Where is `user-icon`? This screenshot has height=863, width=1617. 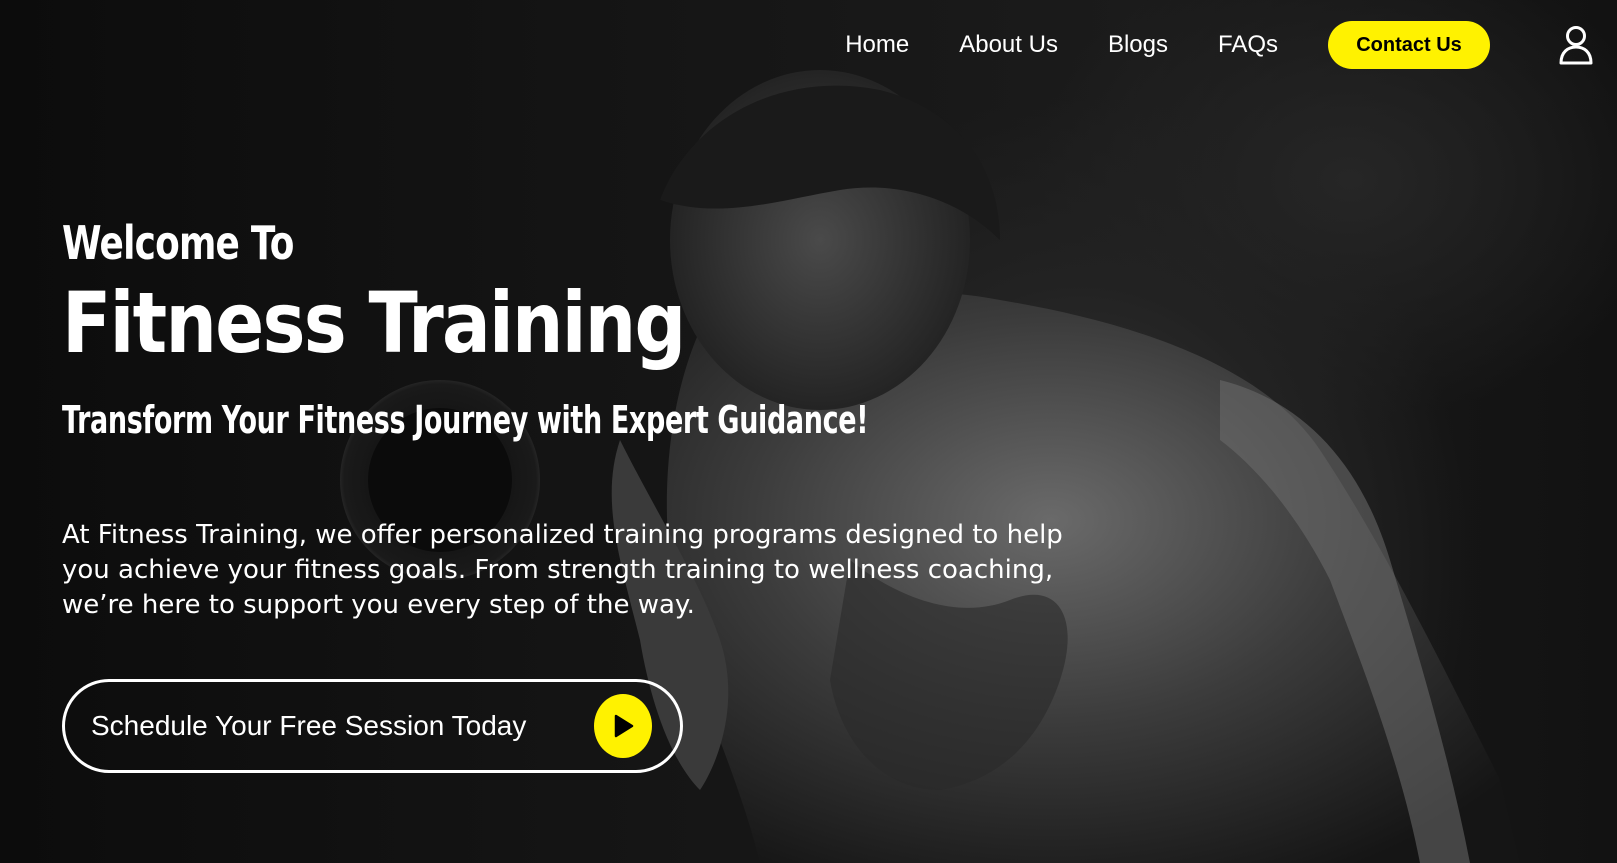 user-icon is located at coordinates (1576, 45).